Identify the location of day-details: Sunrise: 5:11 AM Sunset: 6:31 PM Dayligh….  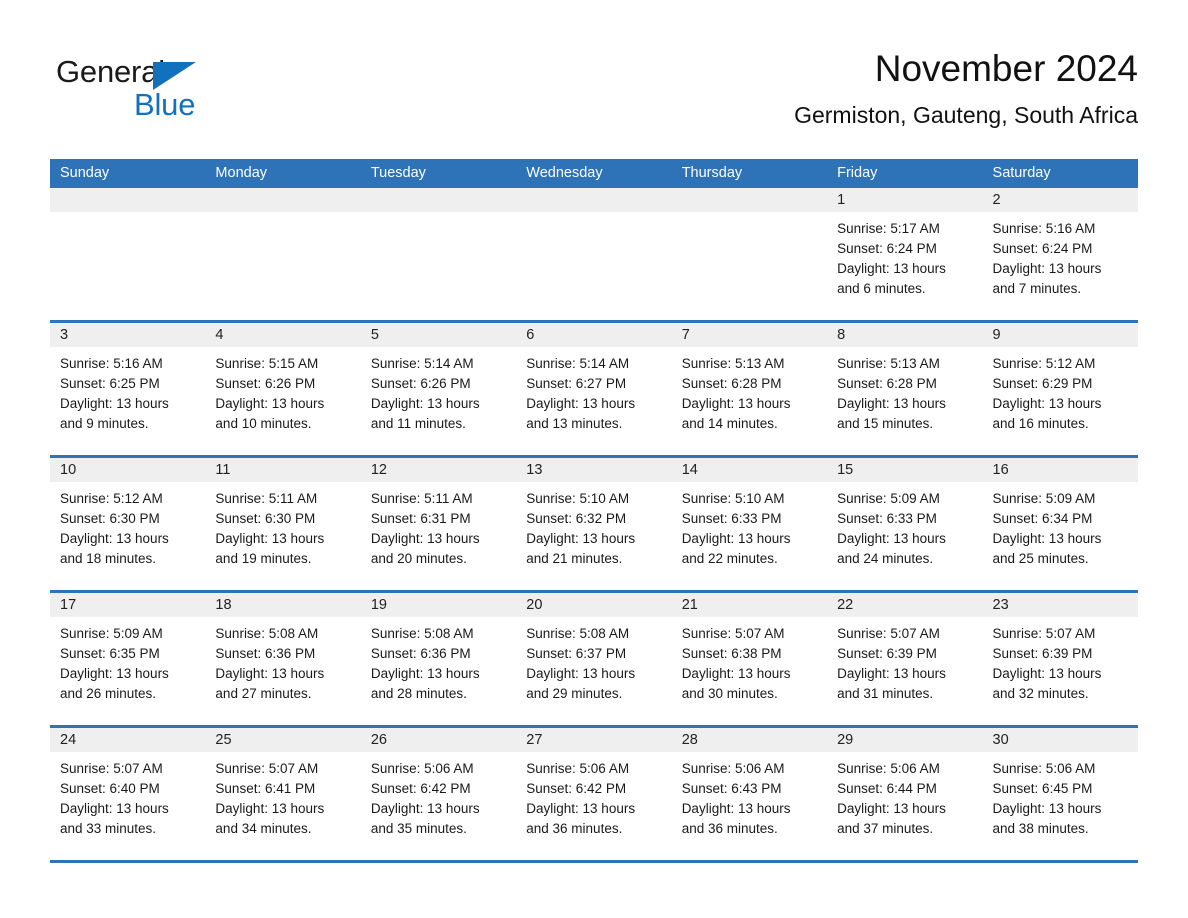
(438, 530).